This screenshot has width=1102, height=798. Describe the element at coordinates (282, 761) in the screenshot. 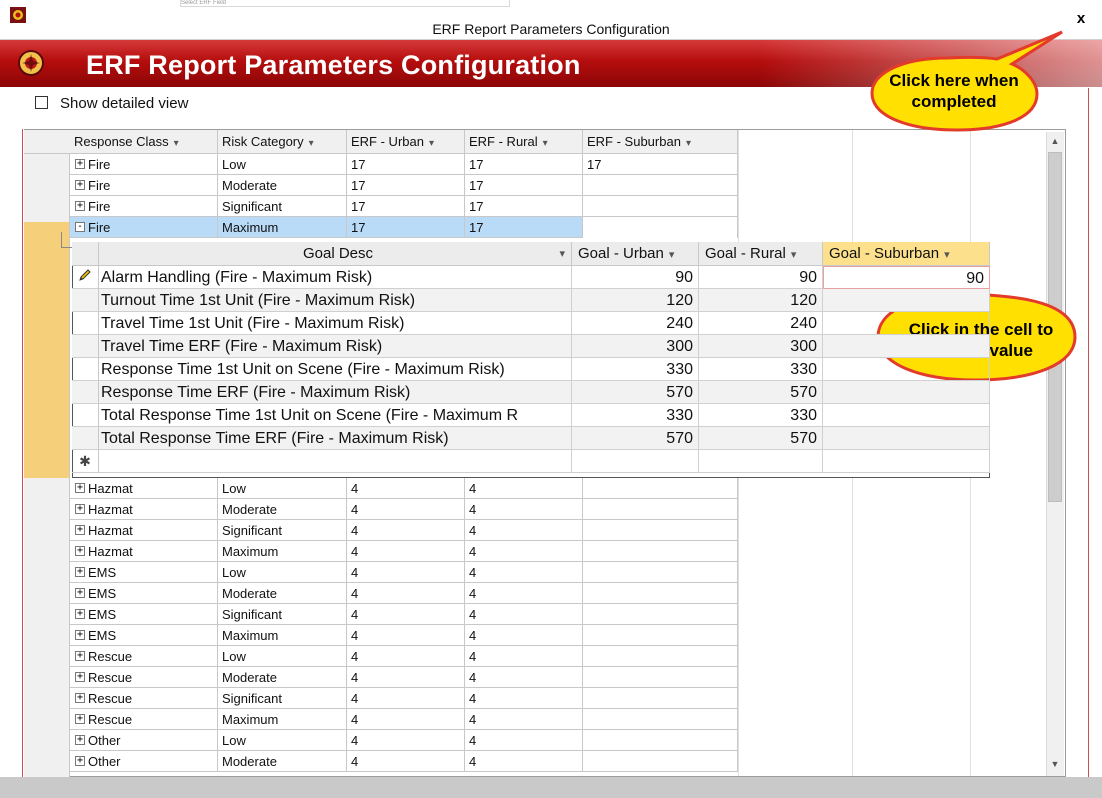

I see `cell-risk-category: Moderate` at that location.